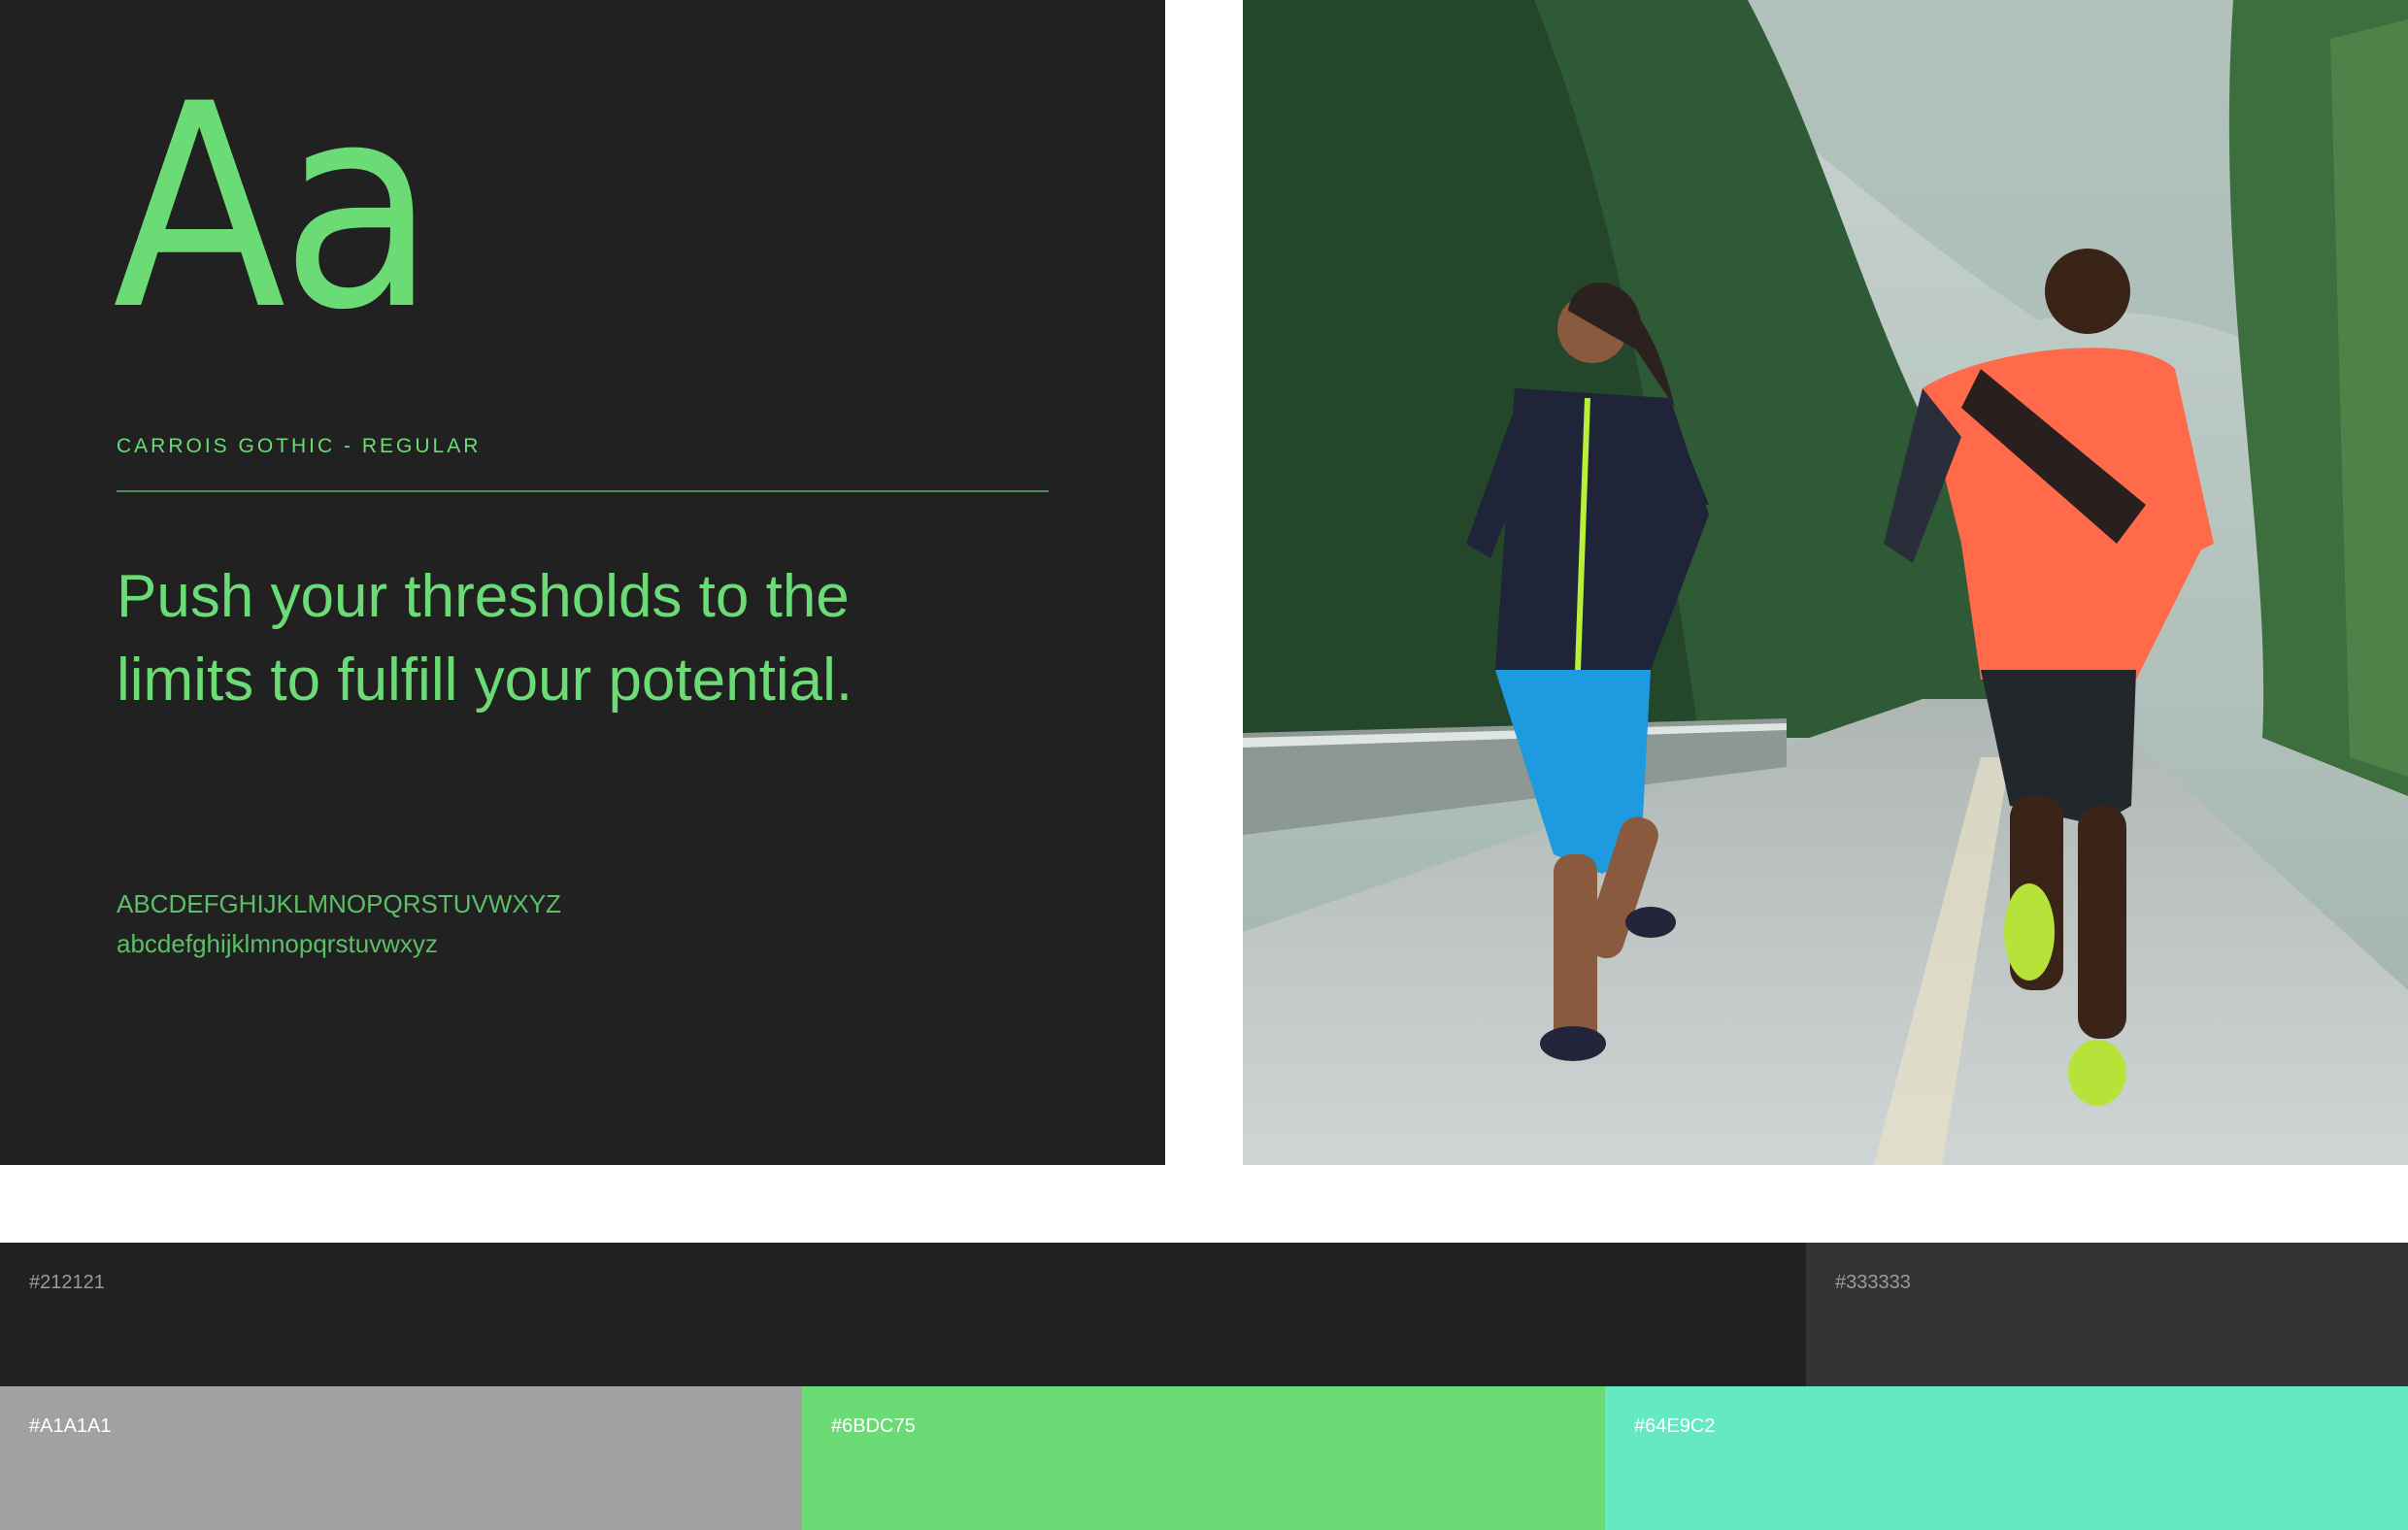 The width and height of the screenshot is (2408, 1530). What do you see at coordinates (339, 903) in the screenshot?
I see `uppercase-alphabet: ABCDEFGHIJKLMNOPQRSTUVWXYZ` at bounding box center [339, 903].